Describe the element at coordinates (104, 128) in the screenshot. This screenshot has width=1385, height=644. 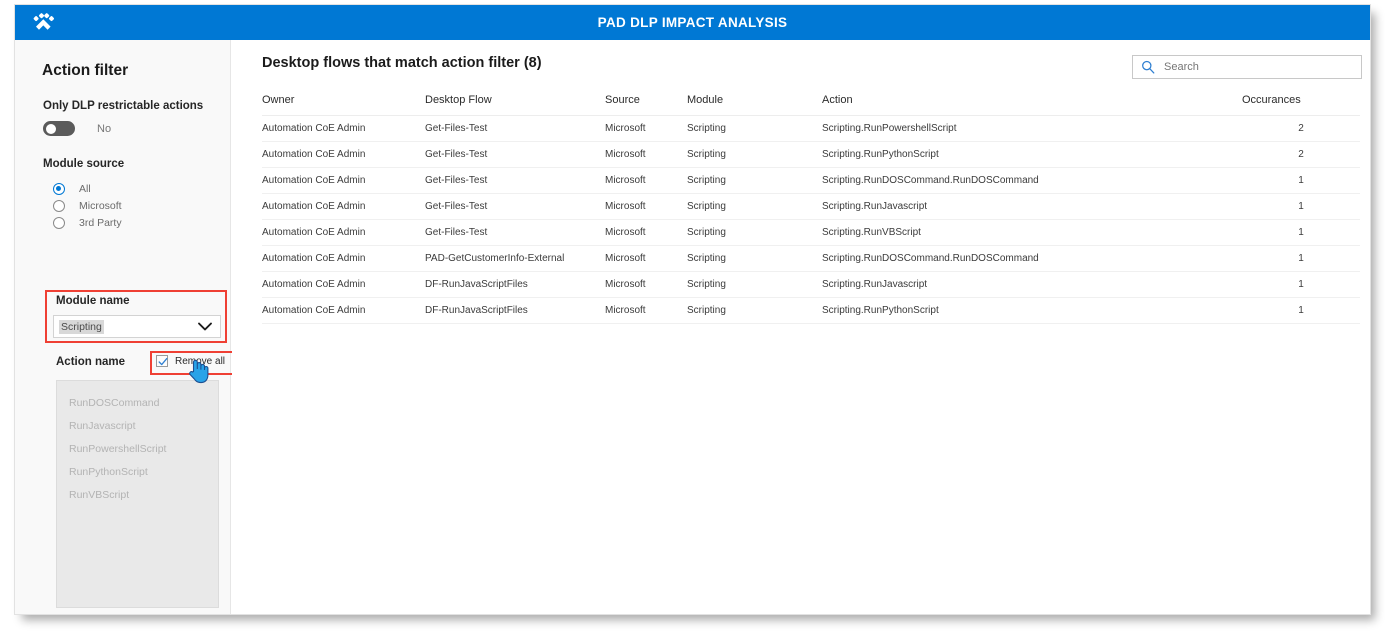
I see `dlp-toggle-value: No` at that location.